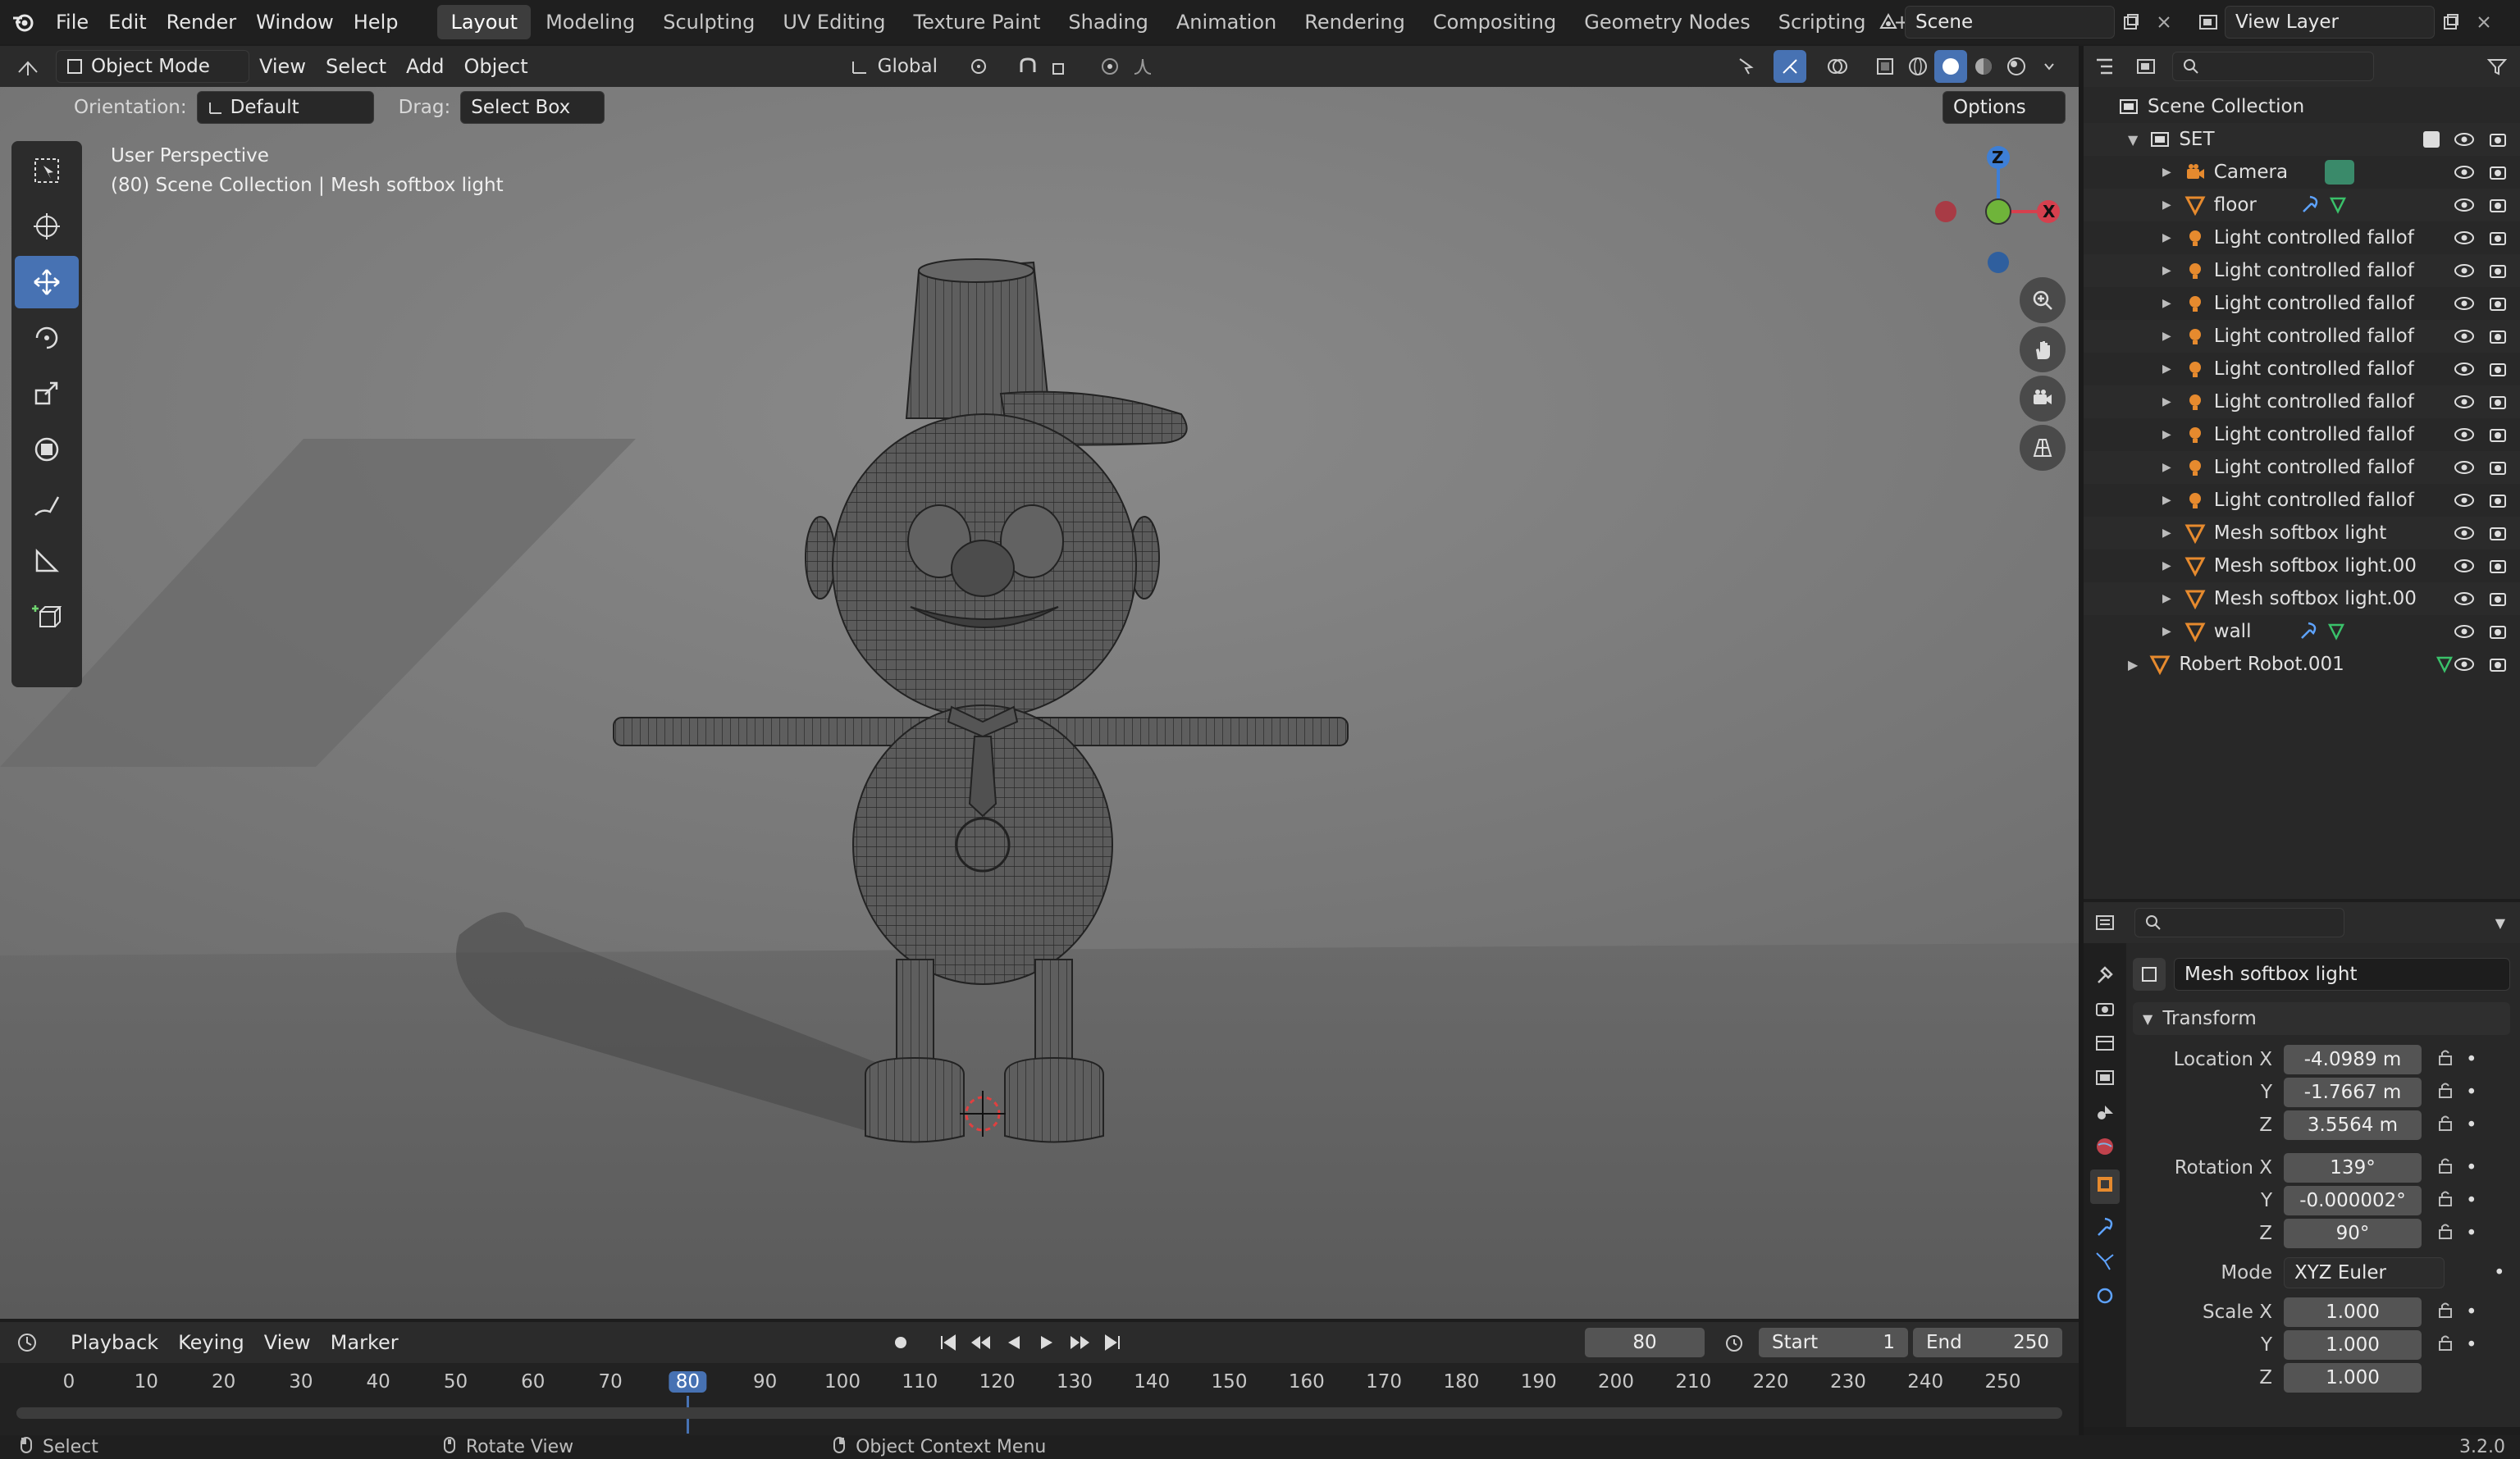 Image resolution: width=2520 pixels, height=1459 pixels. Describe the element at coordinates (2353, 1168) in the screenshot. I see `rotation-x-field: 139°` at that location.